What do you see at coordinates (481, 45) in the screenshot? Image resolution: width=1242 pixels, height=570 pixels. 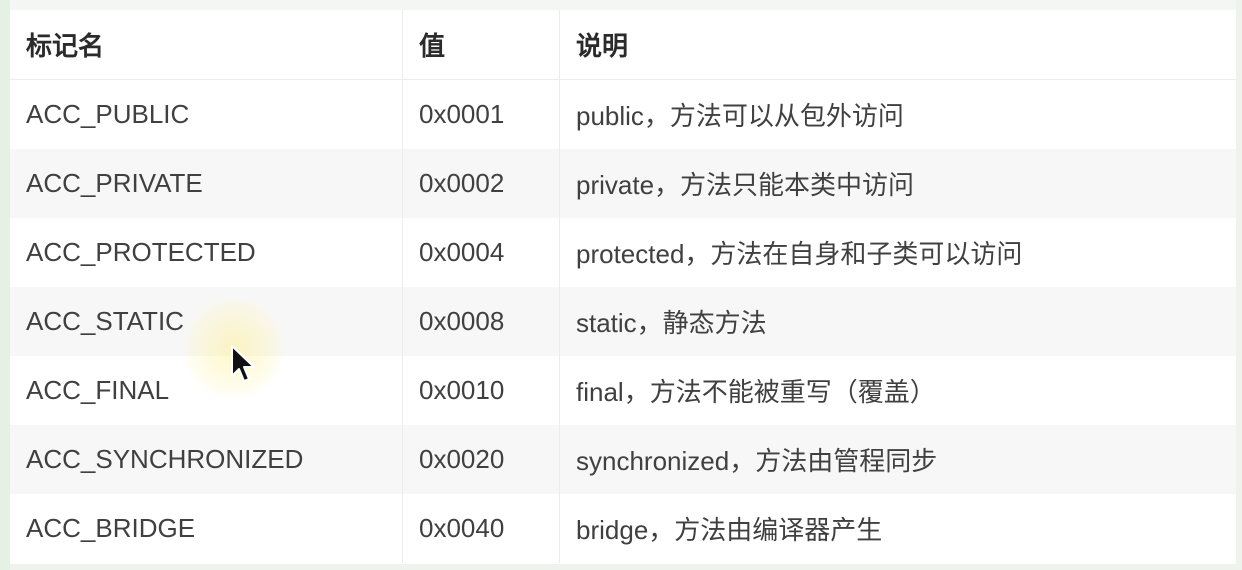 I see `header-value: 值` at bounding box center [481, 45].